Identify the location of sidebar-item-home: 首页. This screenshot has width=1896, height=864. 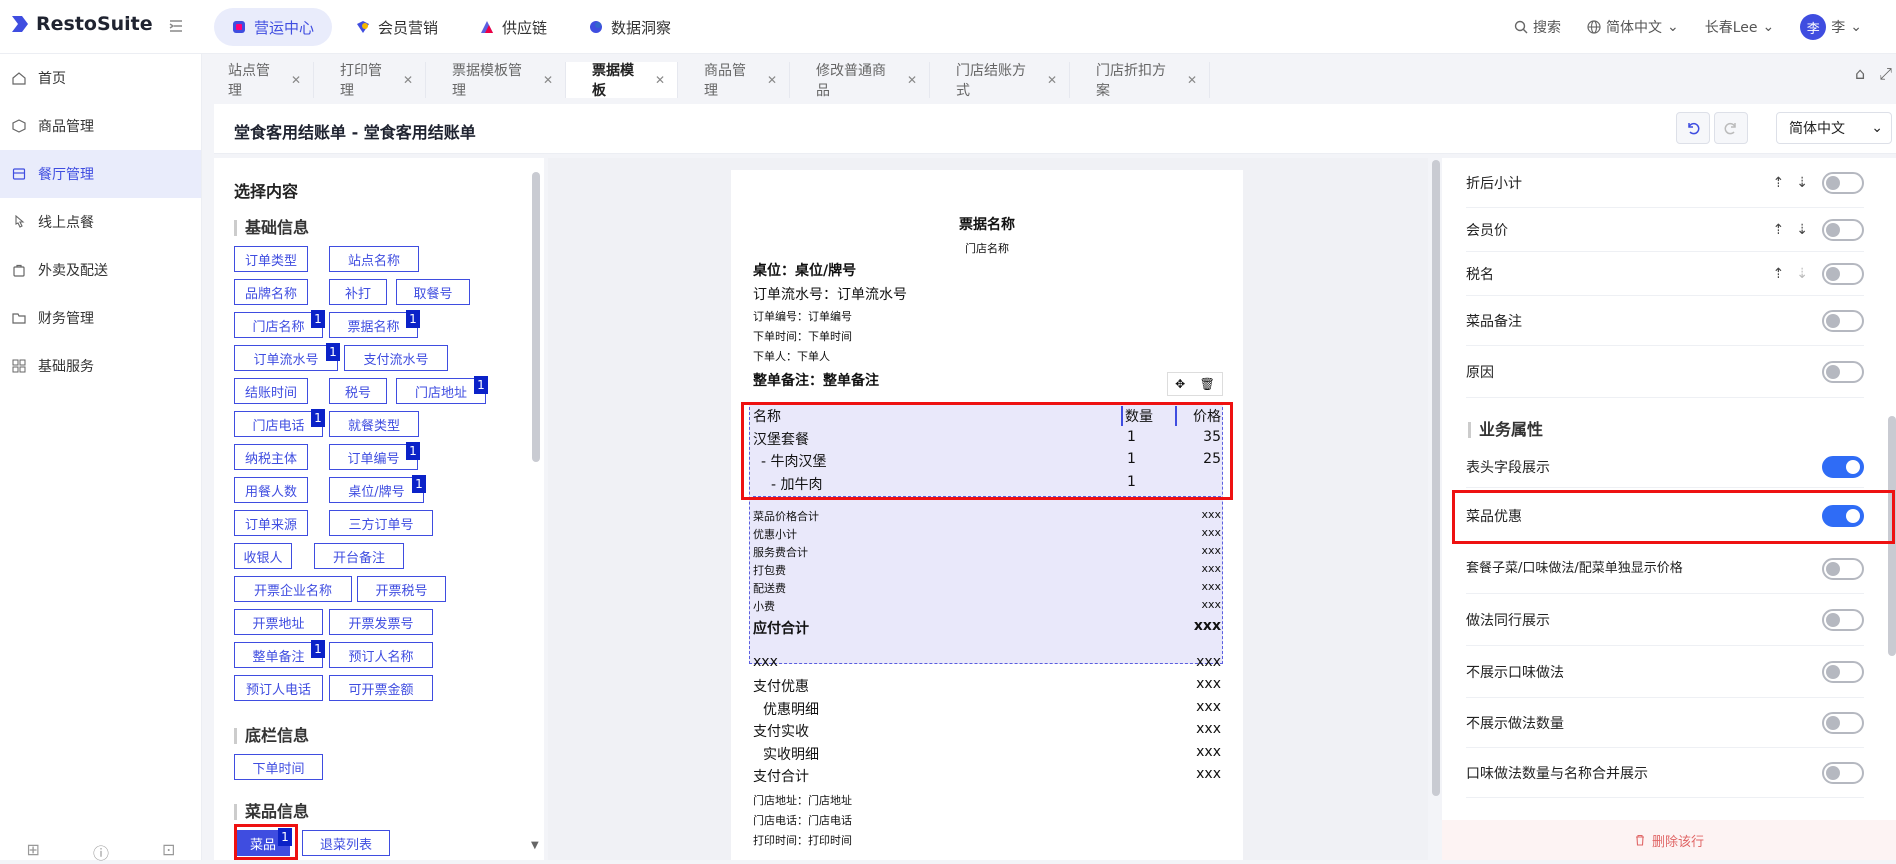
(100, 78).